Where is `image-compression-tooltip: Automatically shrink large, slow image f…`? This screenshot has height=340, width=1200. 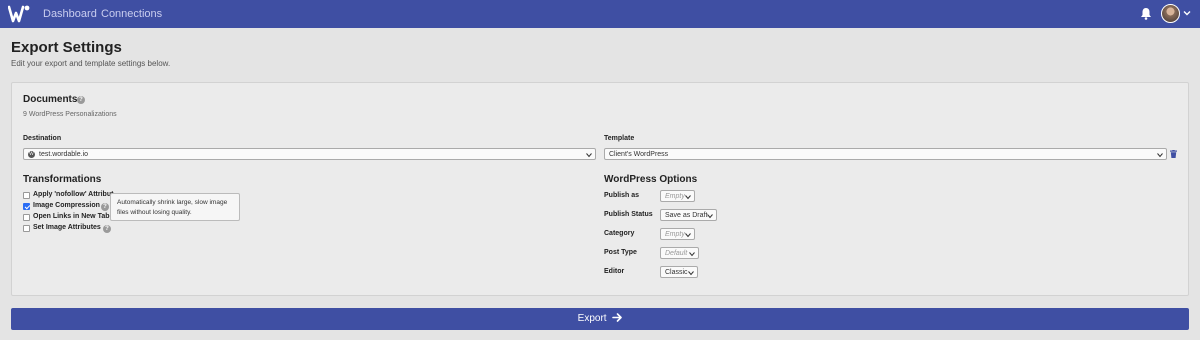
image-compression-tooltip: Automatically shrink large, slow image f… is located at coordinates (175, 207).